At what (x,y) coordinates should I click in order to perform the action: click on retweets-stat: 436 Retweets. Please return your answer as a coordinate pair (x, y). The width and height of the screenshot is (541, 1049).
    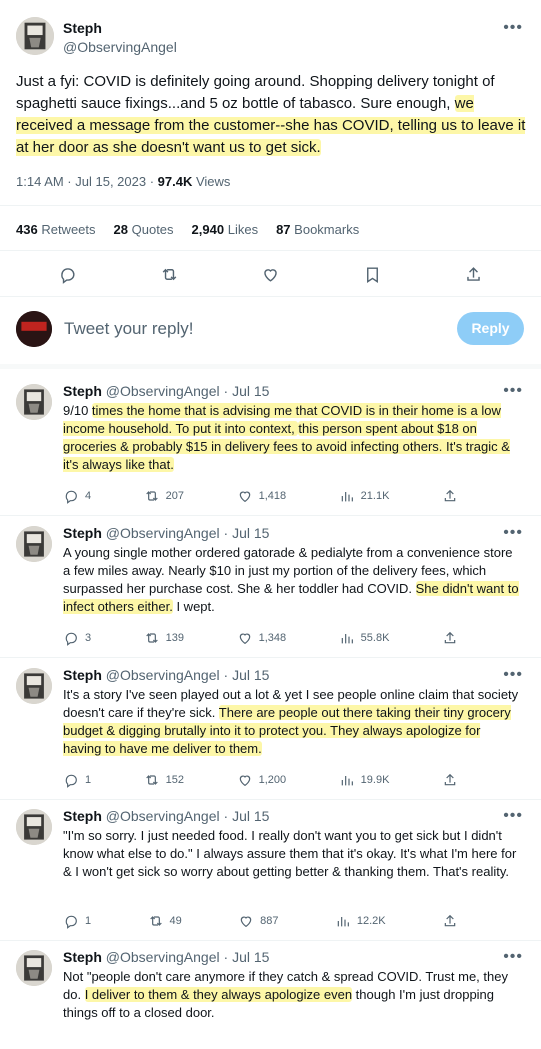
    Looking at the image, I should click on (56, 229).